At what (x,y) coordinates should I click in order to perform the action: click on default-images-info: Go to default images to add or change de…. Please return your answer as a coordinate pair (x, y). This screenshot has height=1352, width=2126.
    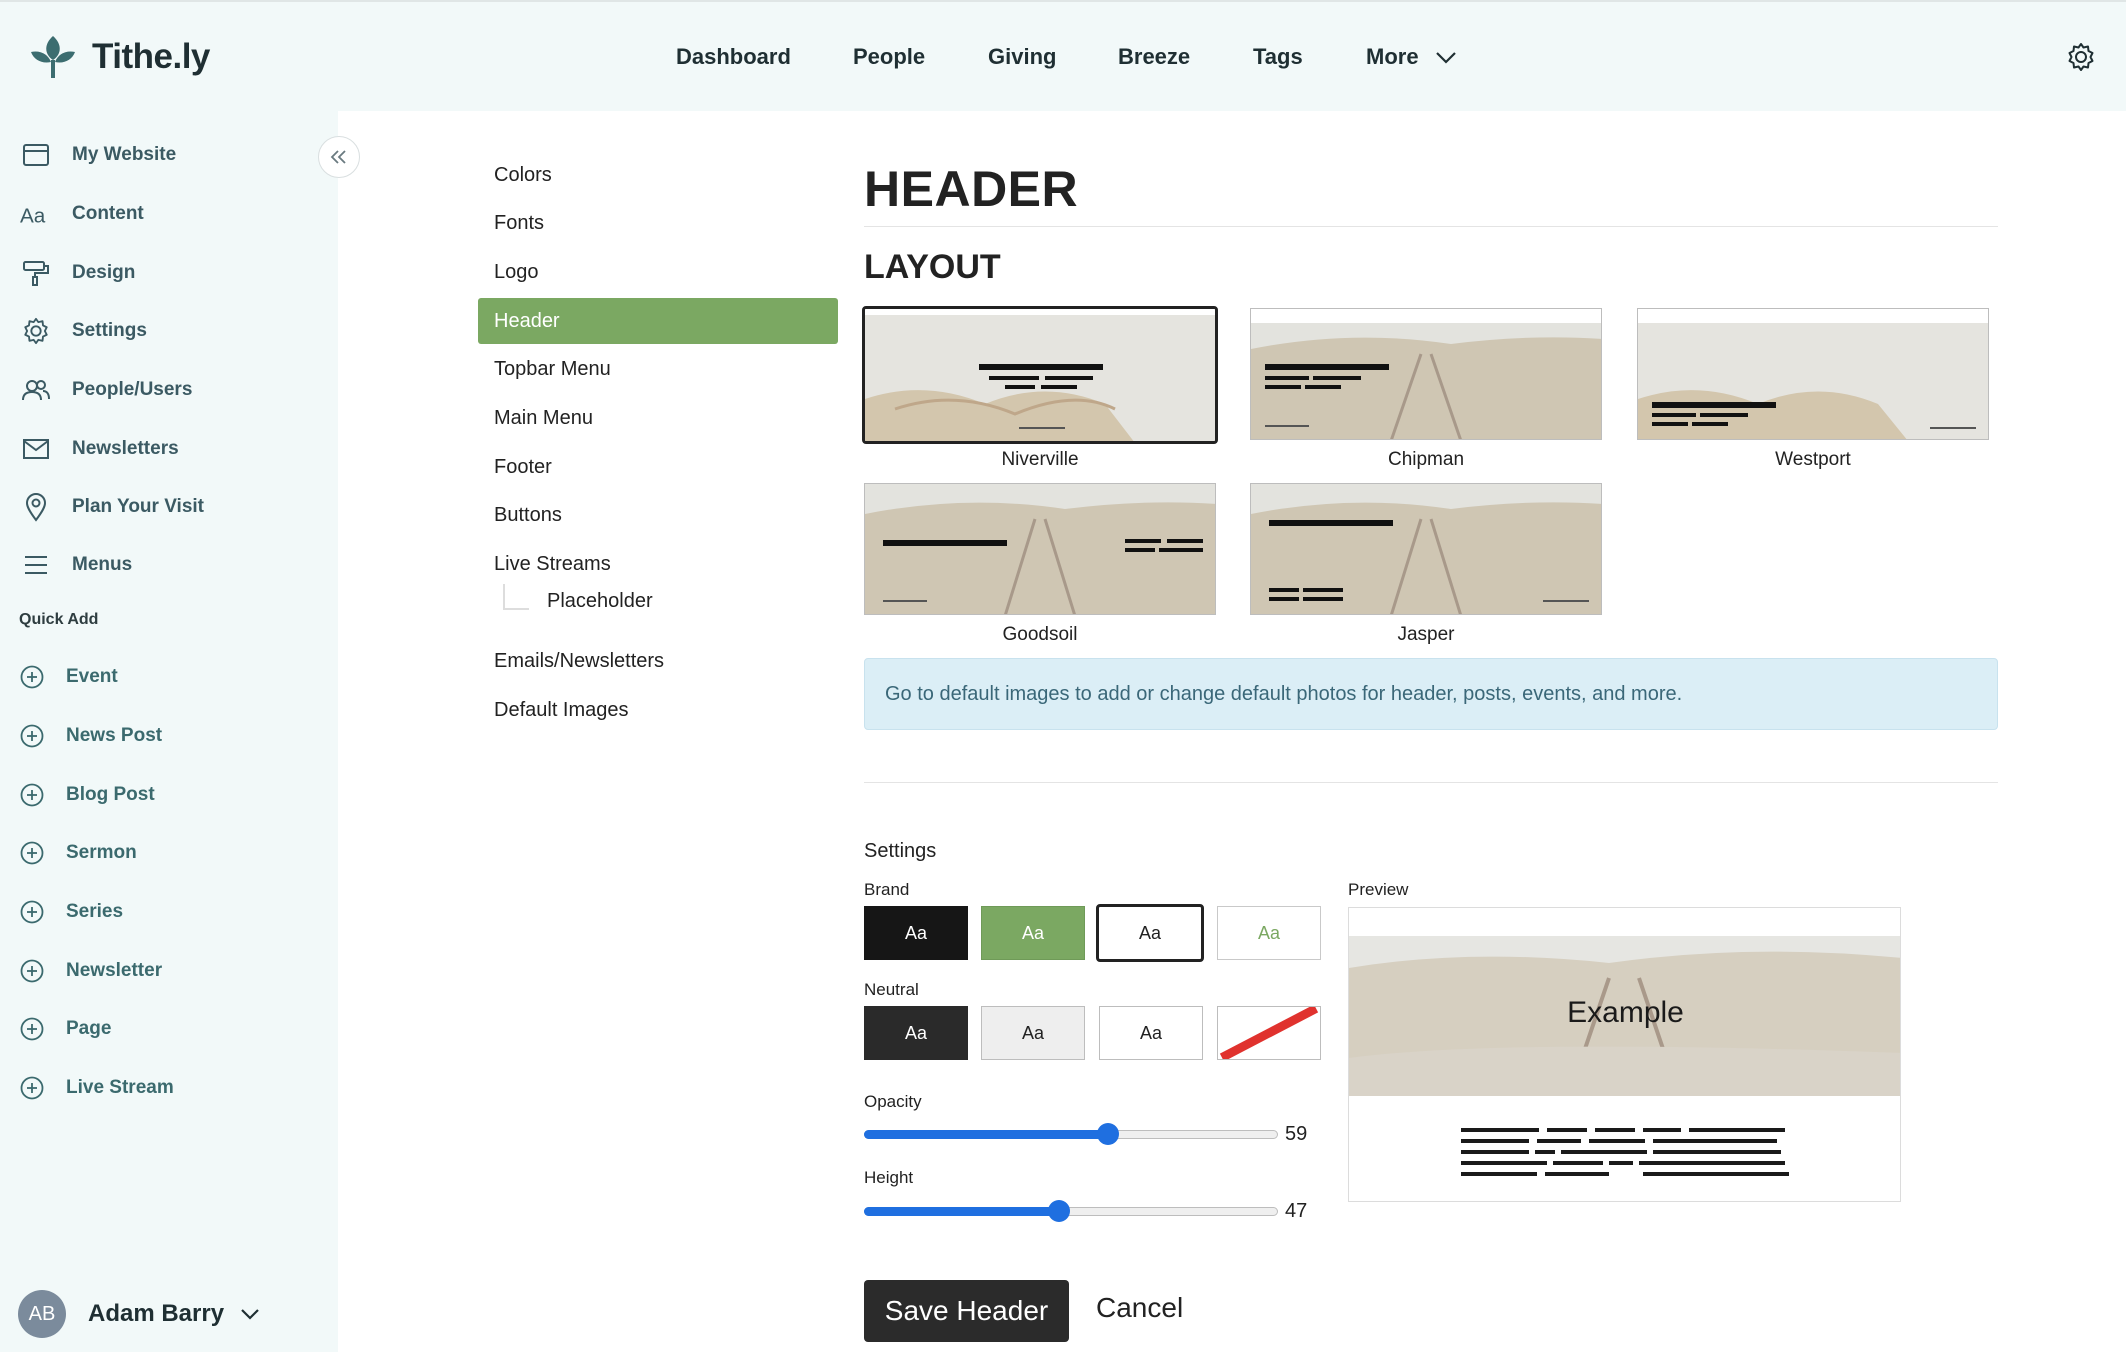
    Looking at the image, I should click on (1431, 694).